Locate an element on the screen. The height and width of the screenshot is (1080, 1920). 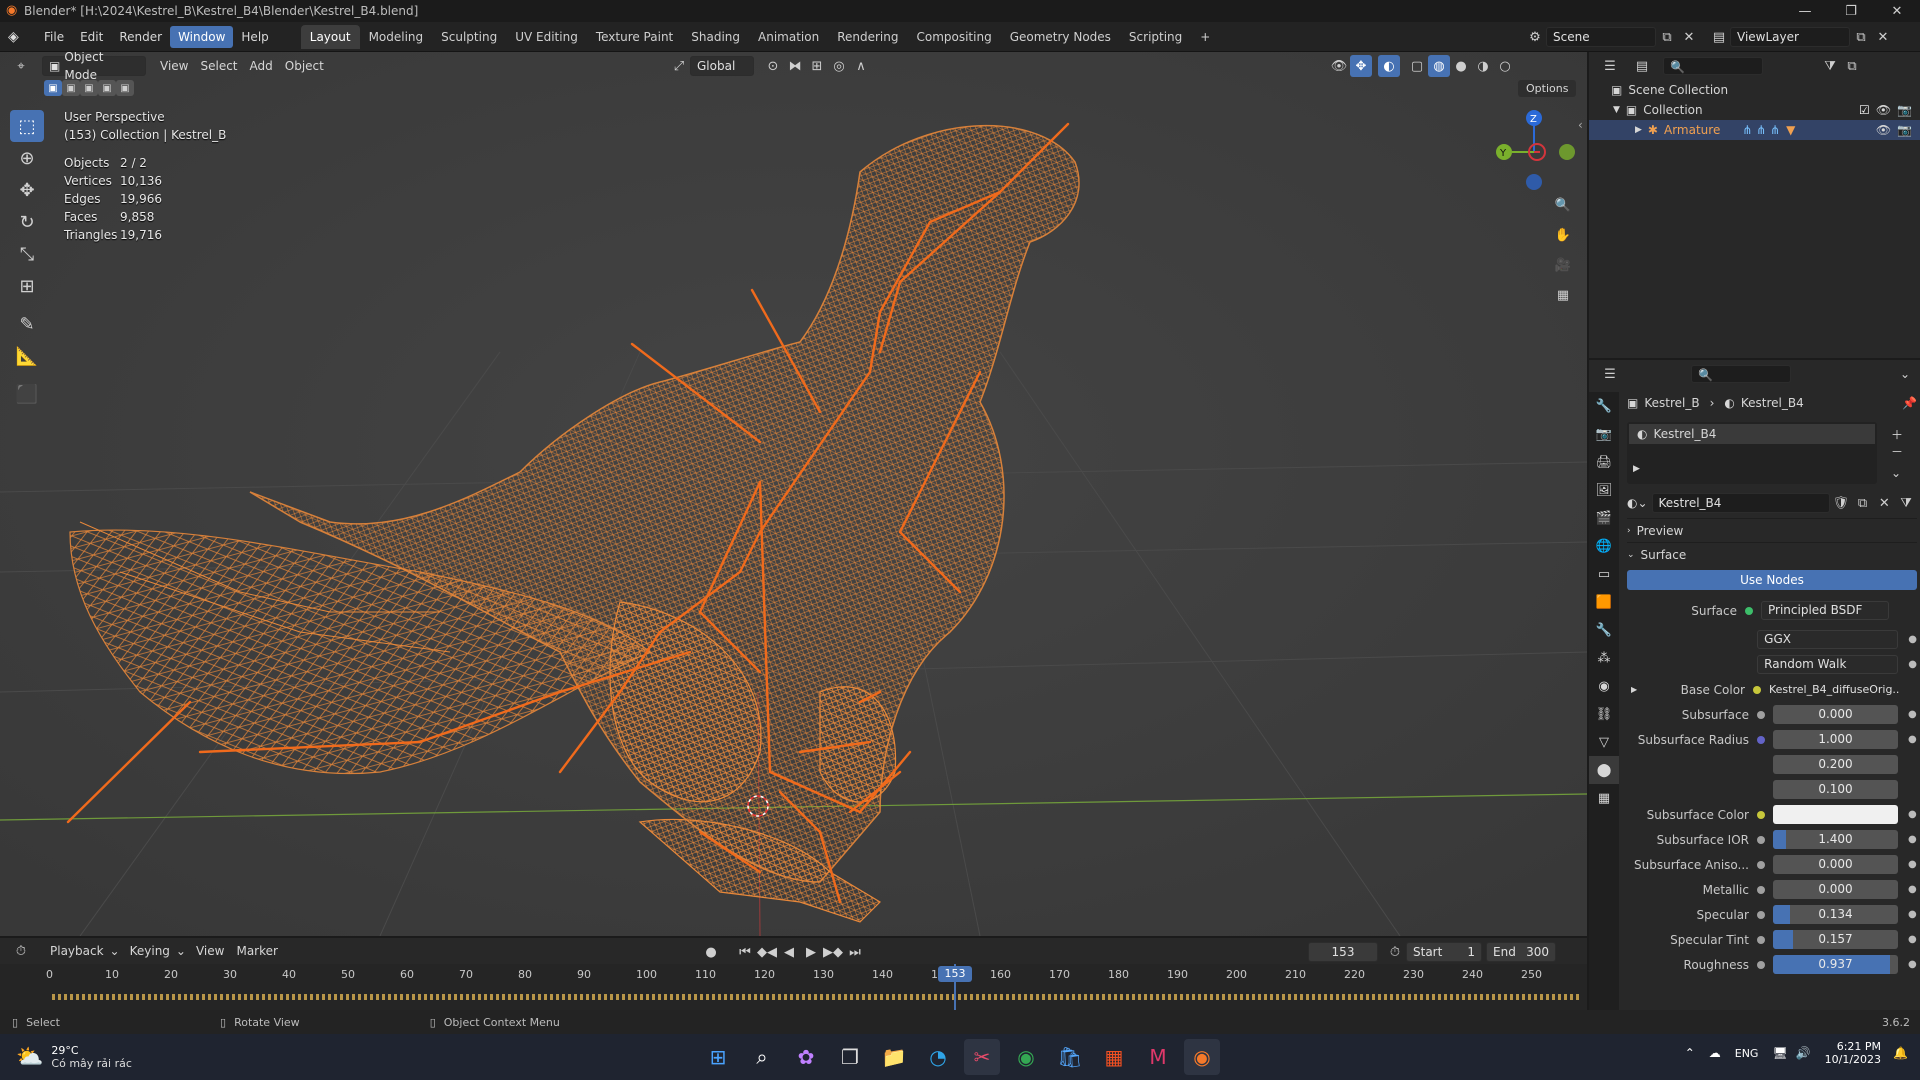
data-tab-icon: ▽ is located at coordinates (1604, 742).